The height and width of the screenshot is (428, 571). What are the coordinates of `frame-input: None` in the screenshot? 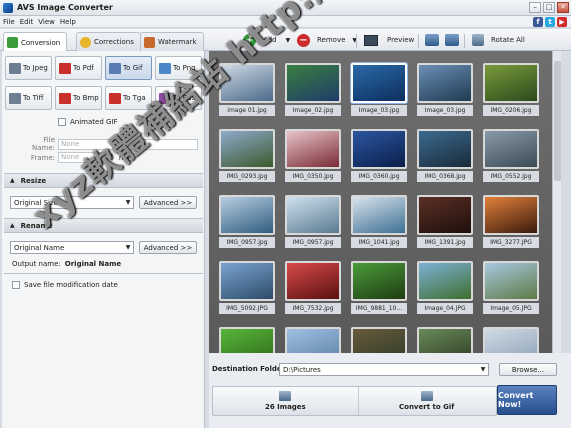 It's located at (83, 157).